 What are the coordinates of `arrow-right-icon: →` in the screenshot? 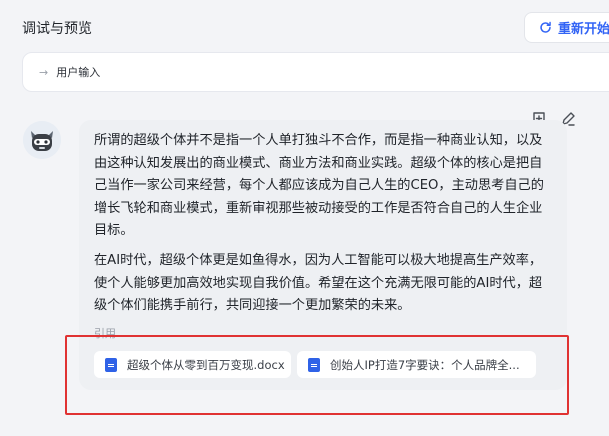 It's located at (44, 72).